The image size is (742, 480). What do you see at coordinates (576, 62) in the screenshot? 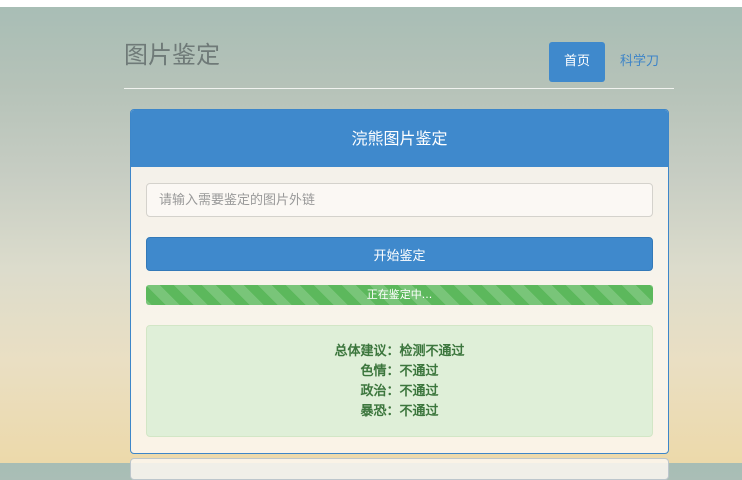
I see `nav-item-home: 首页` at bounding box center [576, 62].